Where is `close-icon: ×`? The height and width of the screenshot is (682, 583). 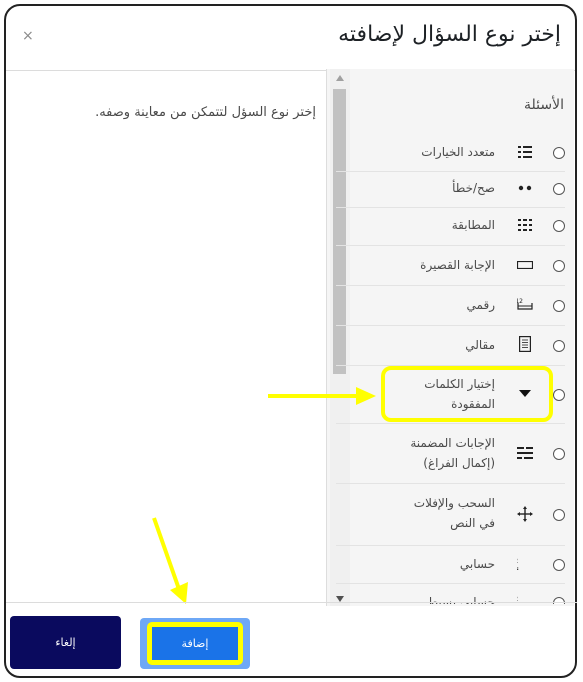 close-icon: × is located at coordinates (28, 36).